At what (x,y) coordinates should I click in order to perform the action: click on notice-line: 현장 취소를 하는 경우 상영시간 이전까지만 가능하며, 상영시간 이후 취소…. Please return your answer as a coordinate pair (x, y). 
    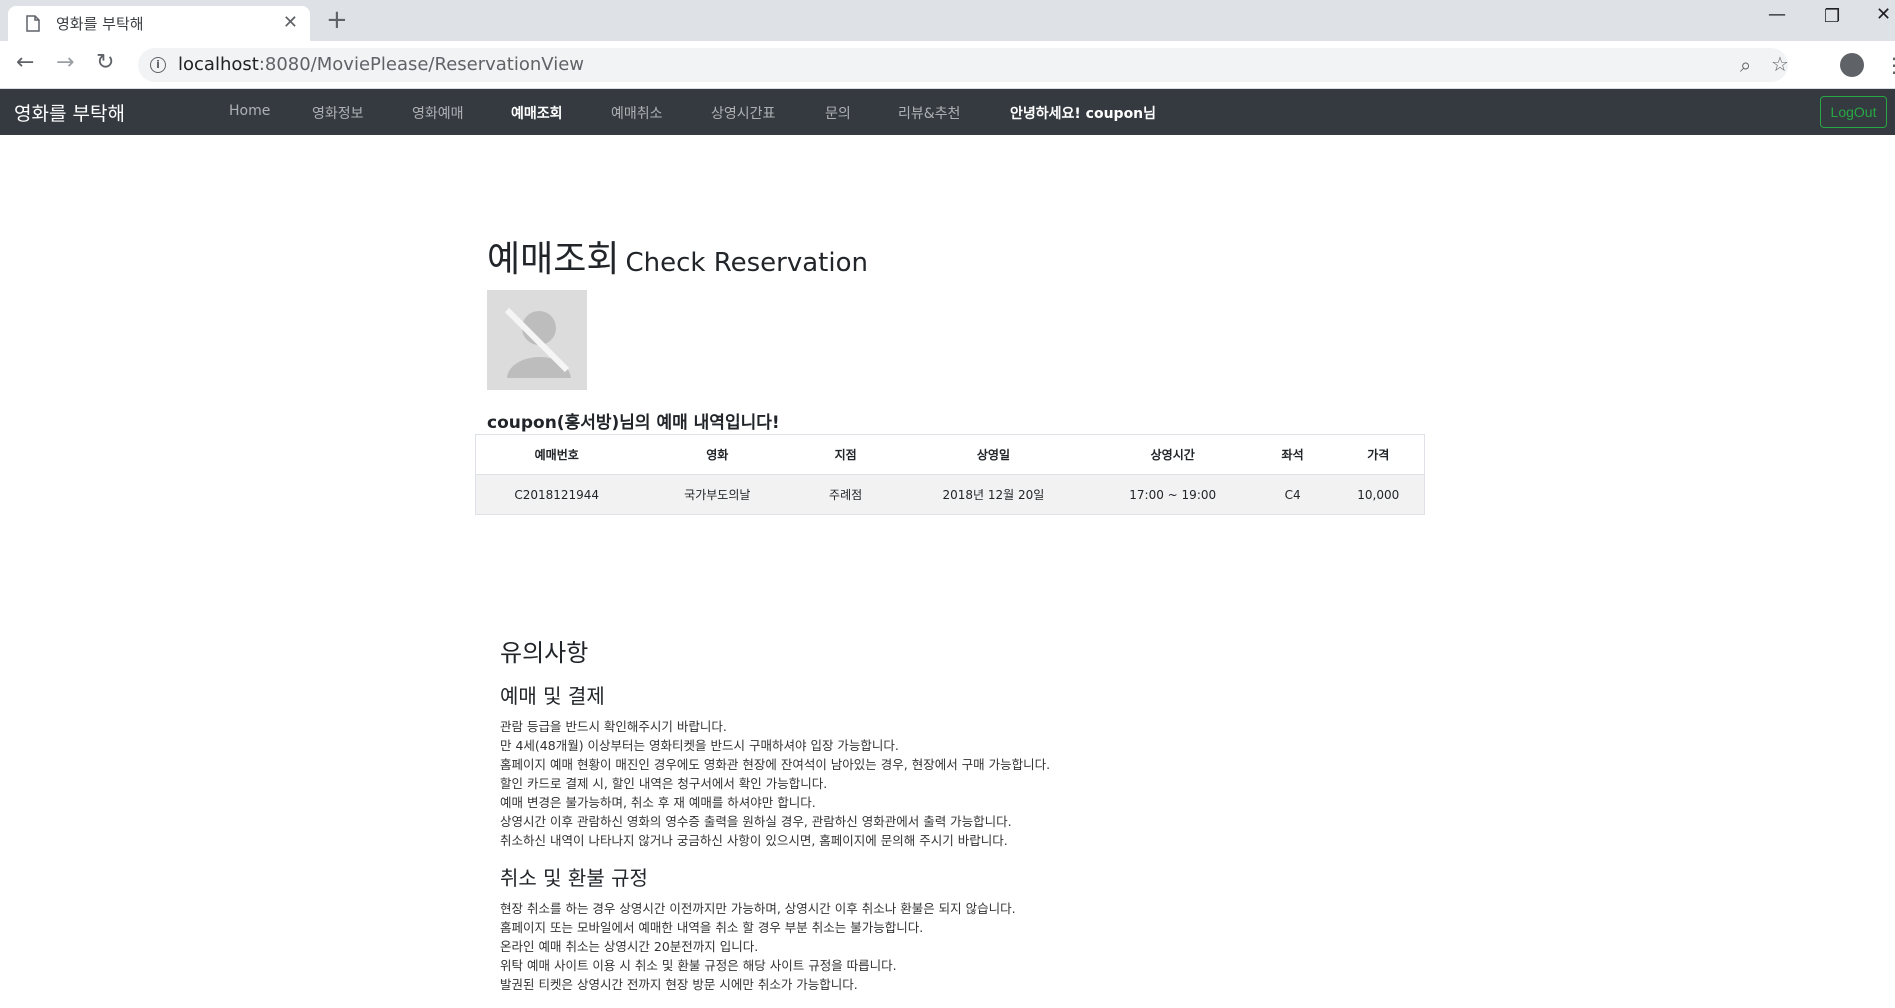
    Looking at the image, I should click on (758, 908).